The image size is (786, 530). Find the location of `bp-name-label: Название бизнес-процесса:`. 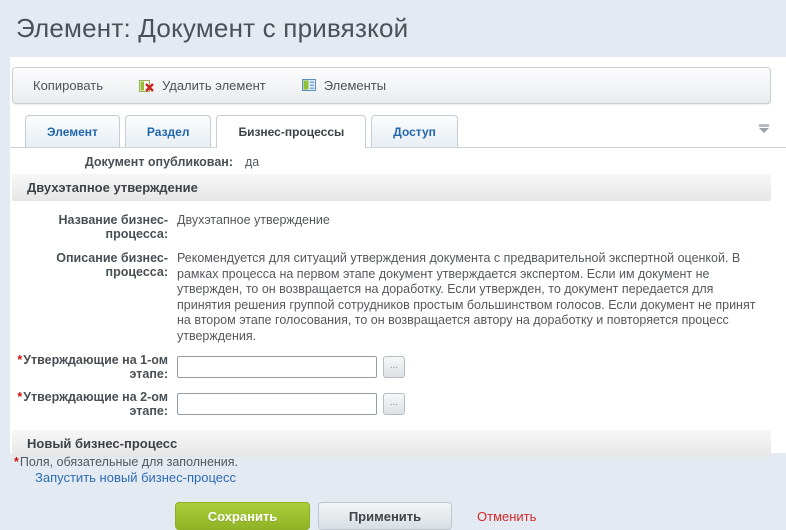

bp-name-label: Название бизнес-процесса: is located at coordinates (113, 227).